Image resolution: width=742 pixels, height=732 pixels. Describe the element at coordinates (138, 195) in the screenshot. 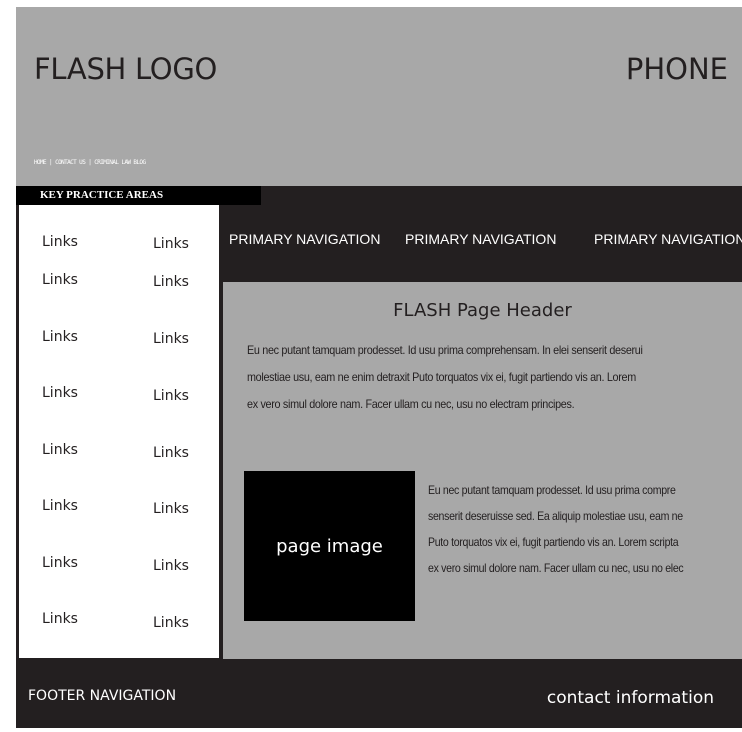

I see `key-practice-areas-title: KEY PRACTICE AREAS` at that location.